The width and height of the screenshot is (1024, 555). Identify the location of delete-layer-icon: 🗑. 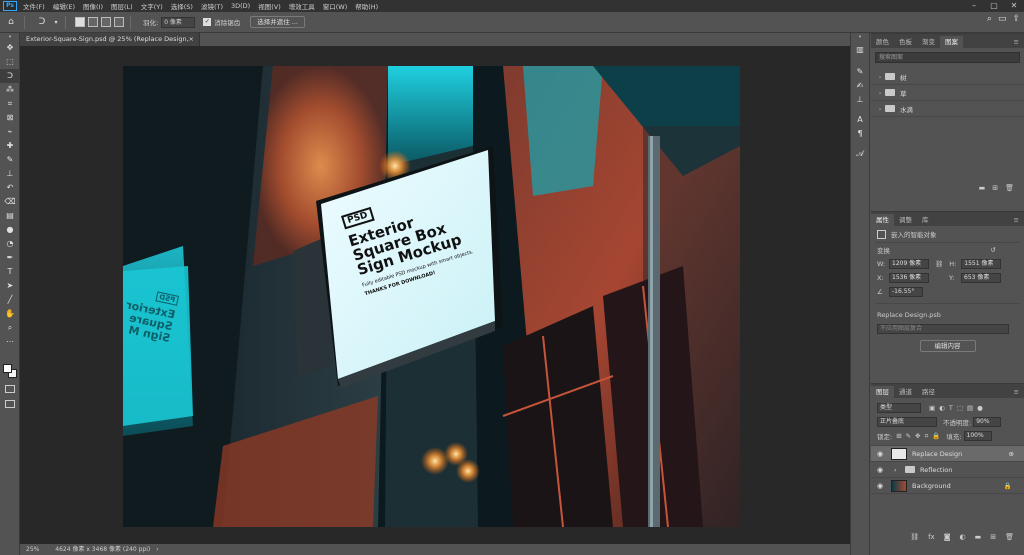
(1009, 537).